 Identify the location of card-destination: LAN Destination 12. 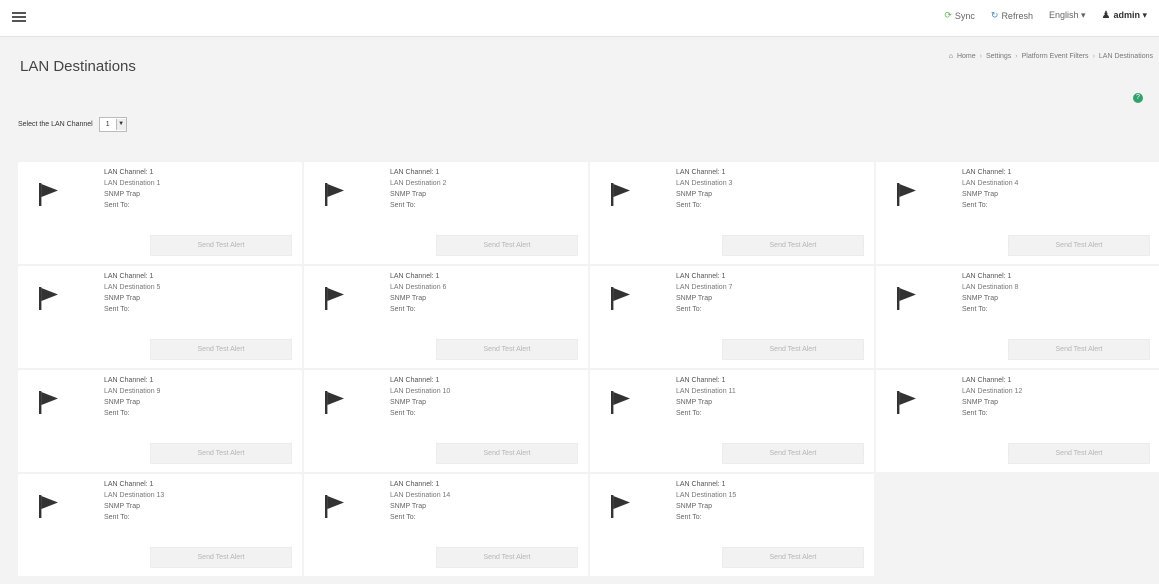
(992, 391).